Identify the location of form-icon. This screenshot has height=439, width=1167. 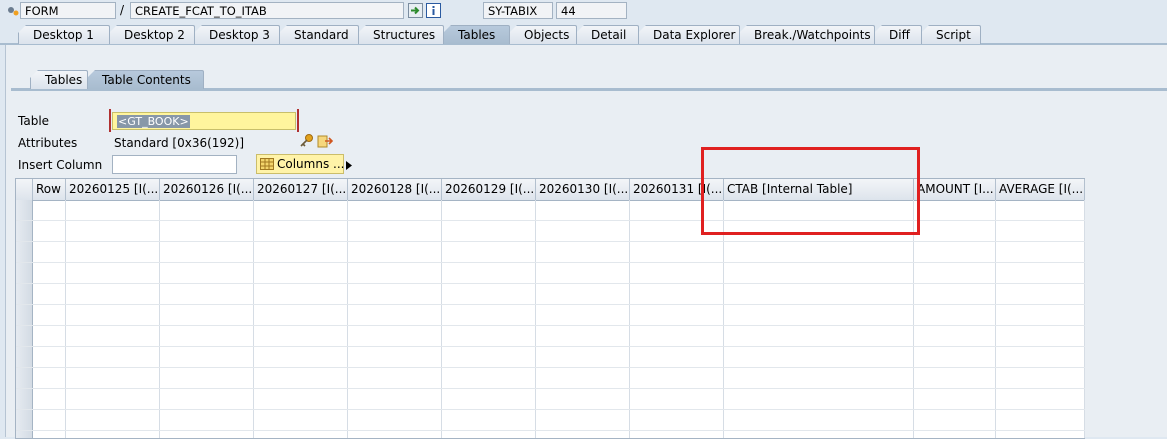
(13, 11).